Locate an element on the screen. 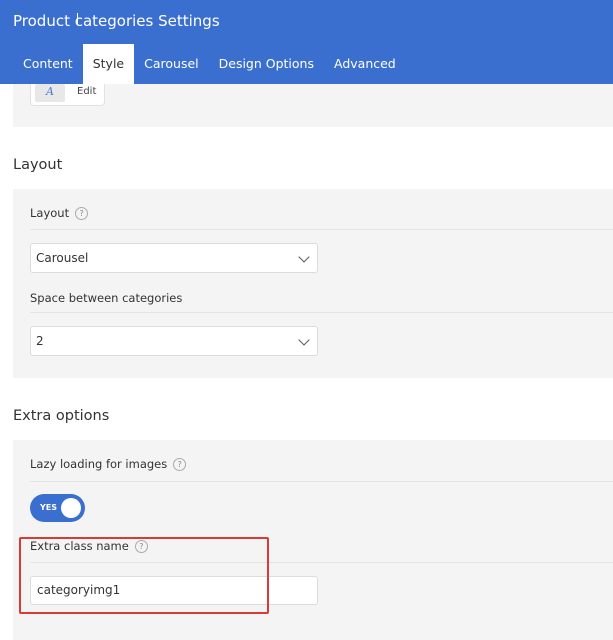 Image resolution: width=613 pixels, height=640 pixels. space-label-text: Space between categories is located at coordinates (106, 298).